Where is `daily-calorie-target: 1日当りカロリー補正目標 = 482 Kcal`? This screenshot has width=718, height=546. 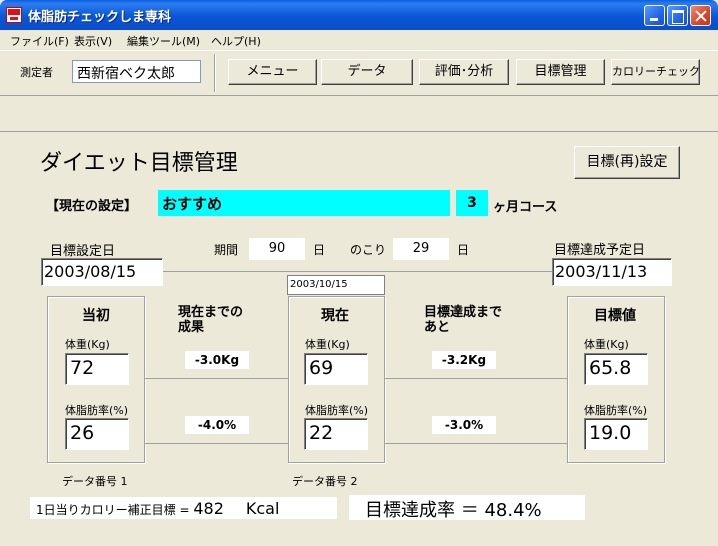
daily-calorie-target: 1日当りカロリー補正目標 = 482 Kcal is located at coordinates (183, 508).